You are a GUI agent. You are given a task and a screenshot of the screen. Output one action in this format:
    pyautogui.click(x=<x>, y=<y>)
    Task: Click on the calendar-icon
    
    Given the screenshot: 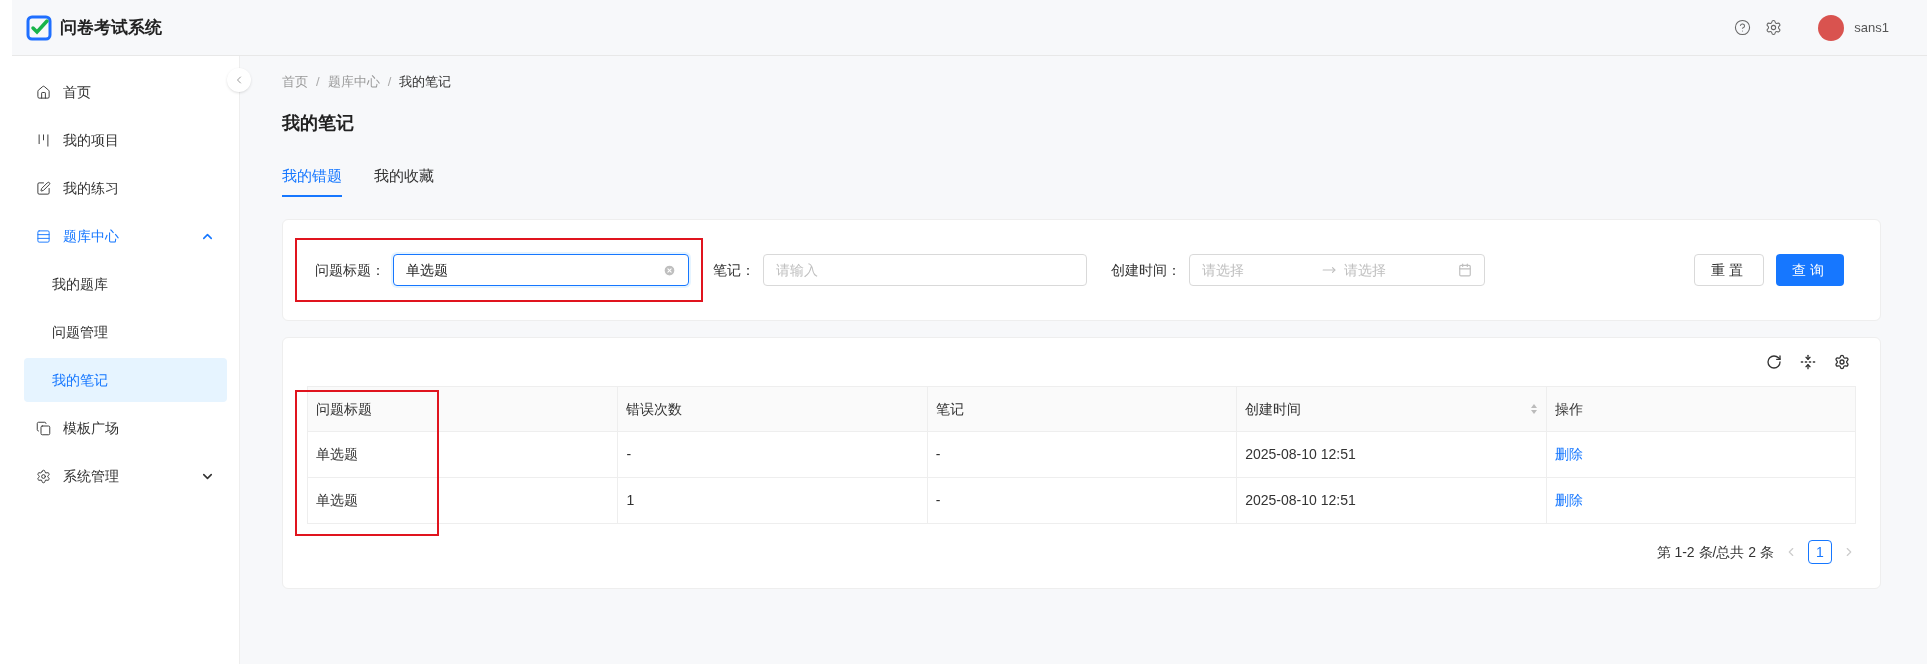 What is the action you would take?
    pyautogui.click(x=1465, y=270)
    